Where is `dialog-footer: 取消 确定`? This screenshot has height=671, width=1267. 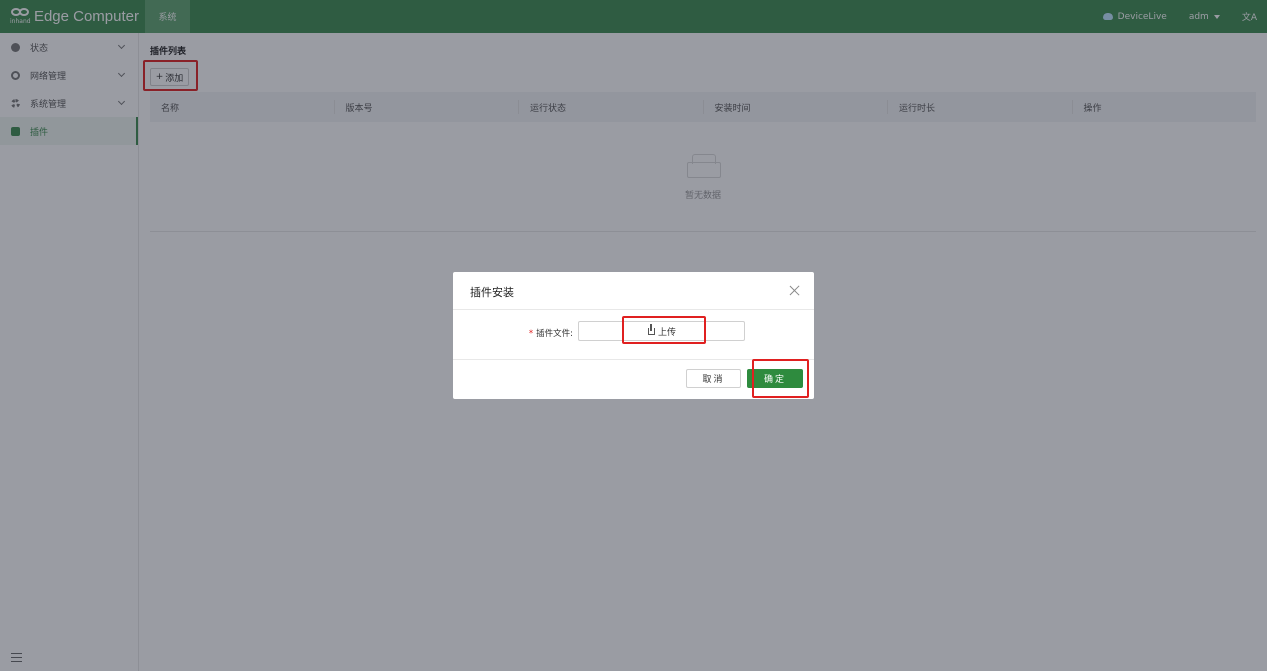
dialog-footer: 取消 确定 is located at coordinates (633, 378).